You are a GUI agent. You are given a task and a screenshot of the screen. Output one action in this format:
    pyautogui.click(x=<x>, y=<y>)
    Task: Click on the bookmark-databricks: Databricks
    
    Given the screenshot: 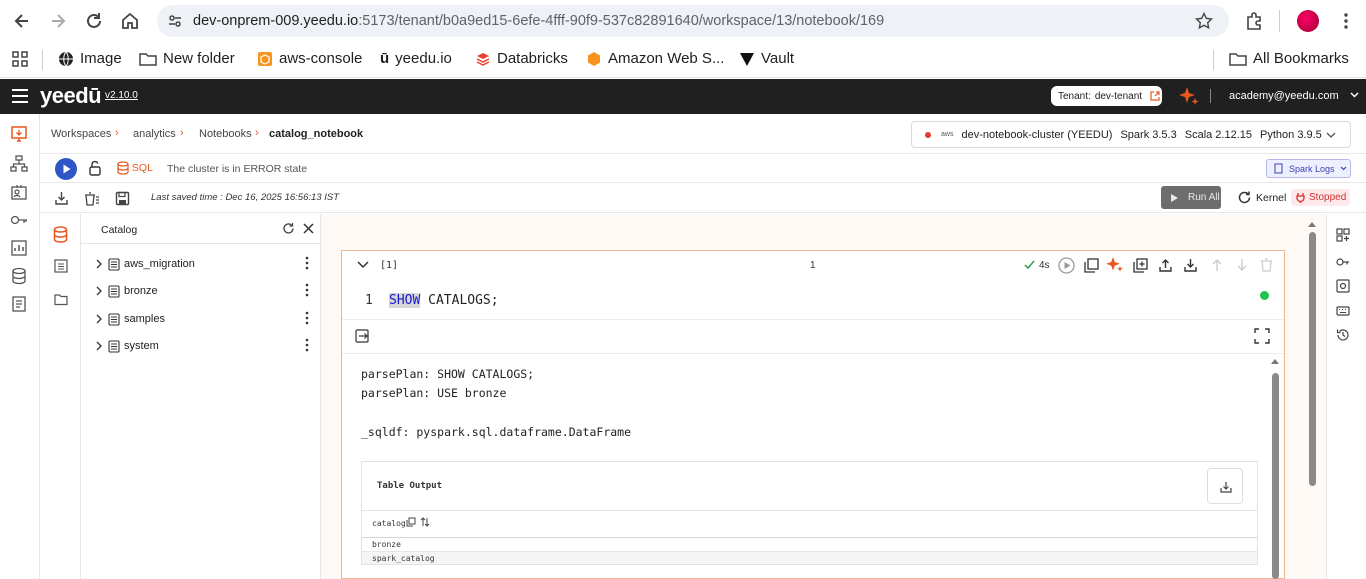 What is the action you would take?
    pyautogui.click(x=521, y=58)
    